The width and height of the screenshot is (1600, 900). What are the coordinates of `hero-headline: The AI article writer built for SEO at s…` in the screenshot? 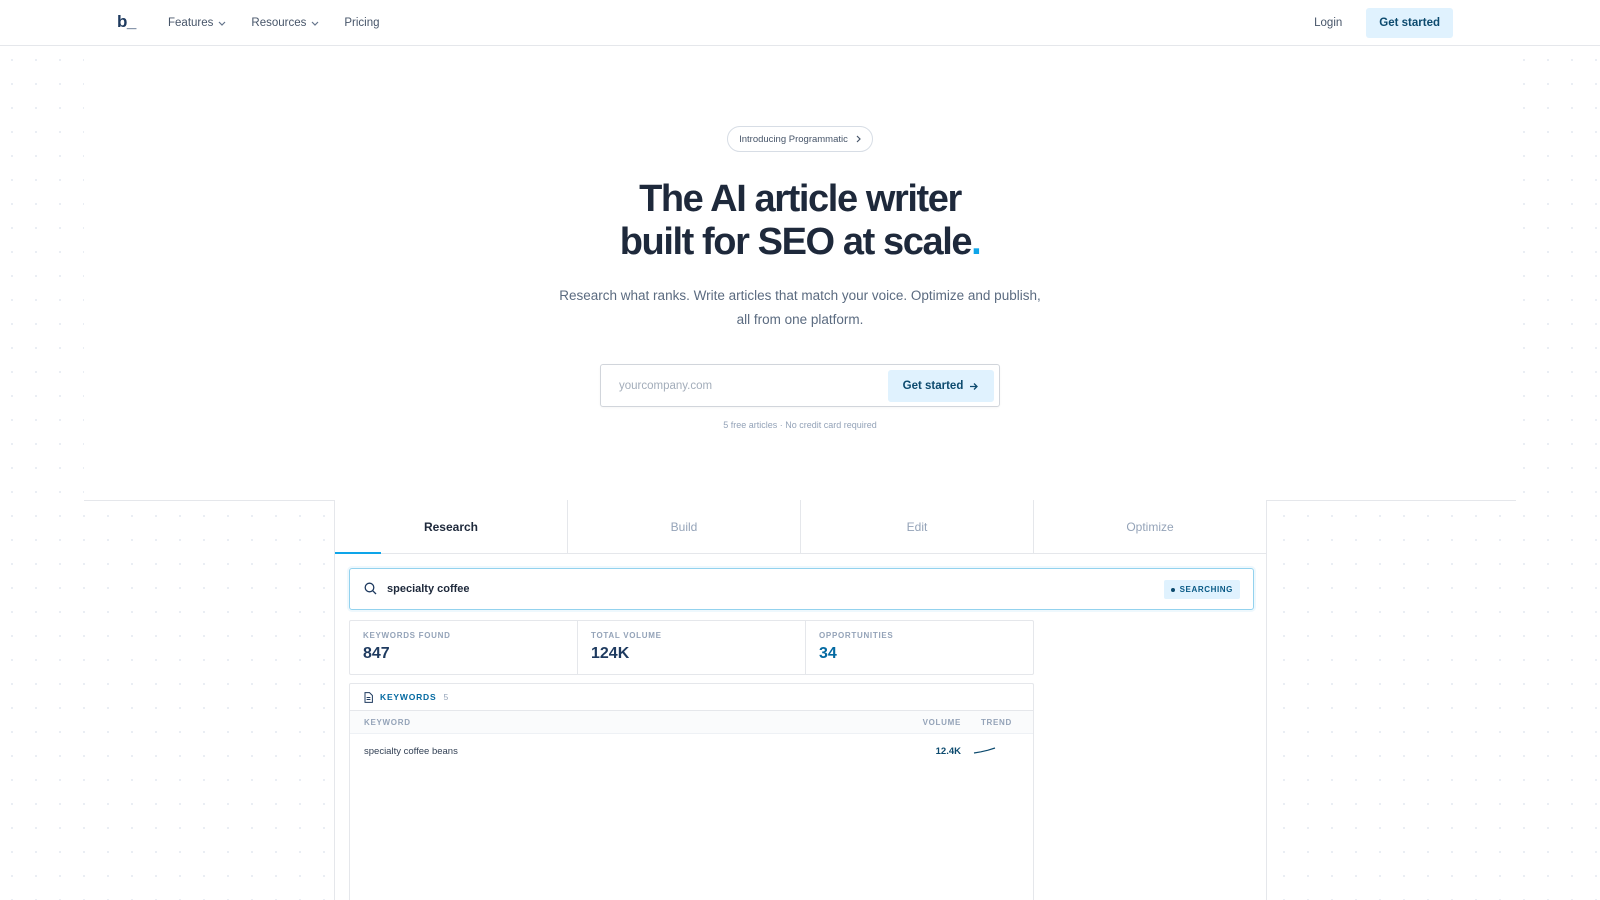 It's located at (800, 221).